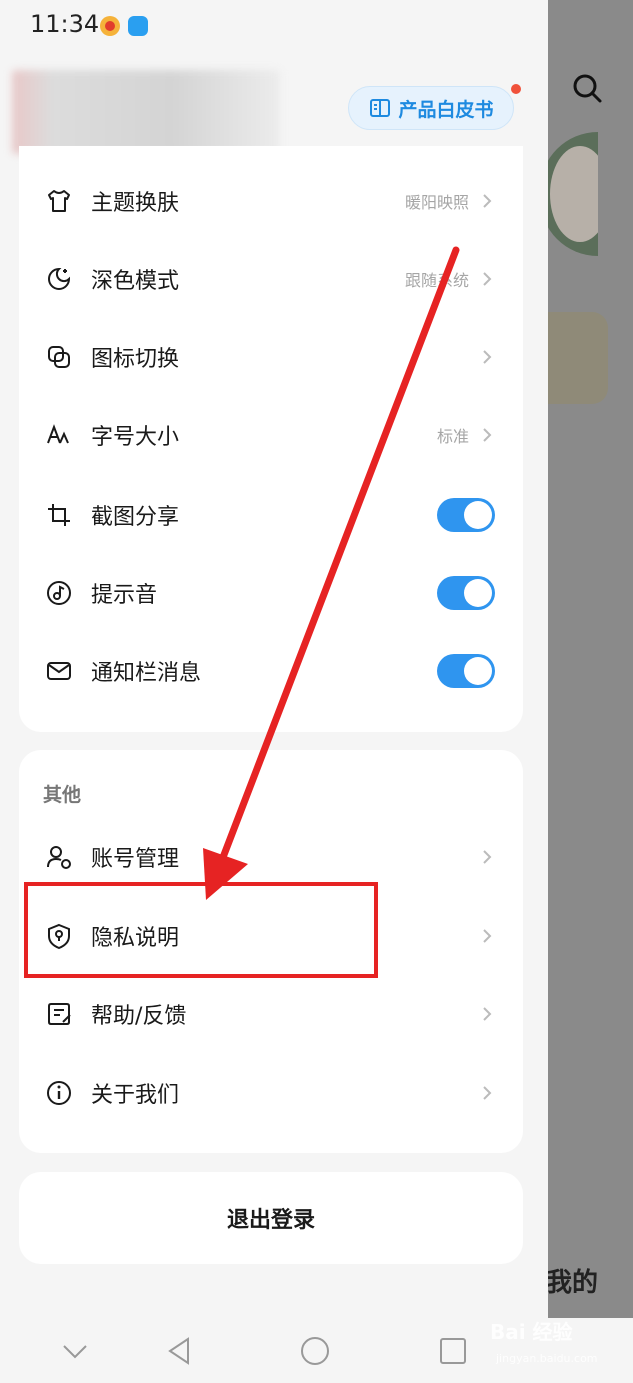  What do you see at coordinates (135, 203) in the screenshot?
I see `settings-label: 主题换肤` at bounding box center [135, 203].